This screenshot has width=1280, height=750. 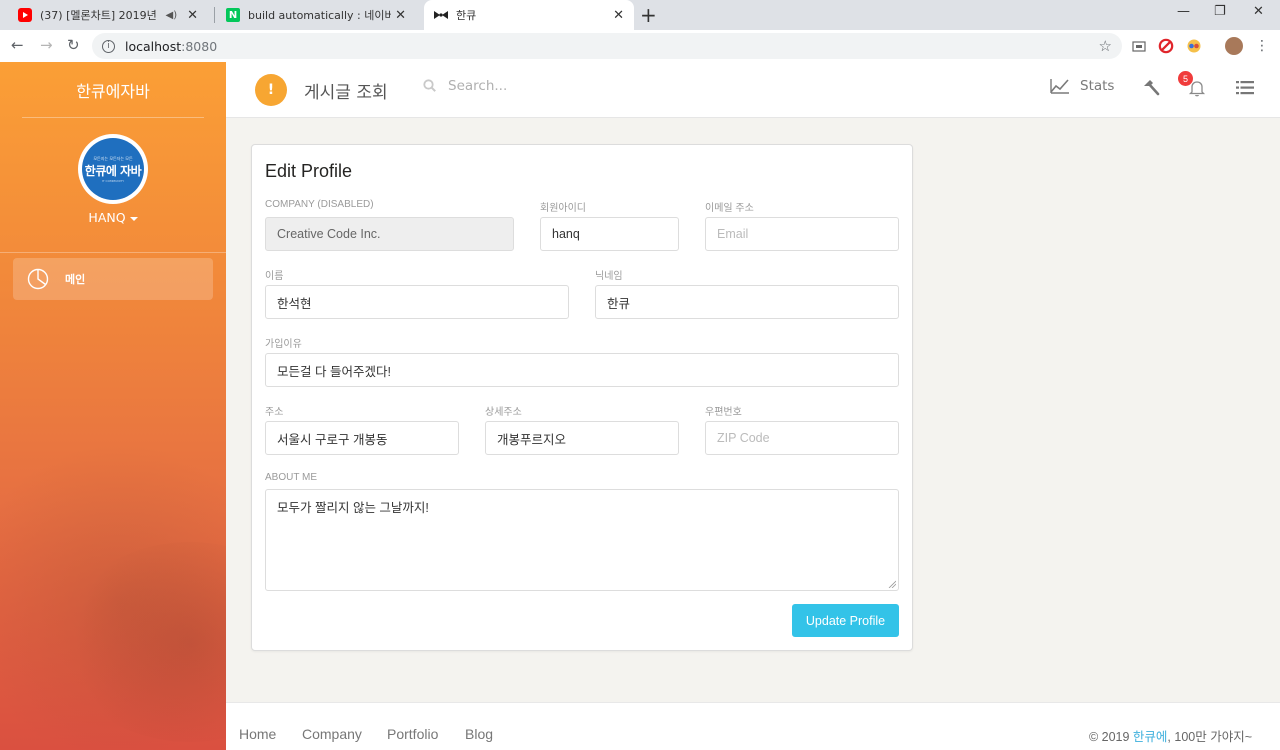 I want to click on copyright-link: 한큐에, so click(x=1150, y=737).